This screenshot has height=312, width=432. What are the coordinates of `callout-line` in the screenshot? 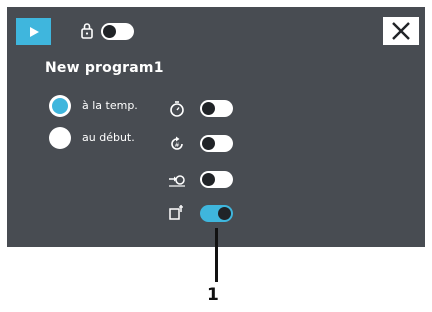 It's located at (216, 255).